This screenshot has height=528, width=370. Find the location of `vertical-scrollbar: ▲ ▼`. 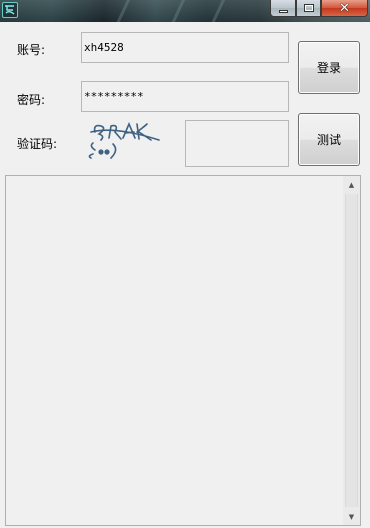

vertical-scrollbar: ▲ ▼ is located at coordinates (351, 350).